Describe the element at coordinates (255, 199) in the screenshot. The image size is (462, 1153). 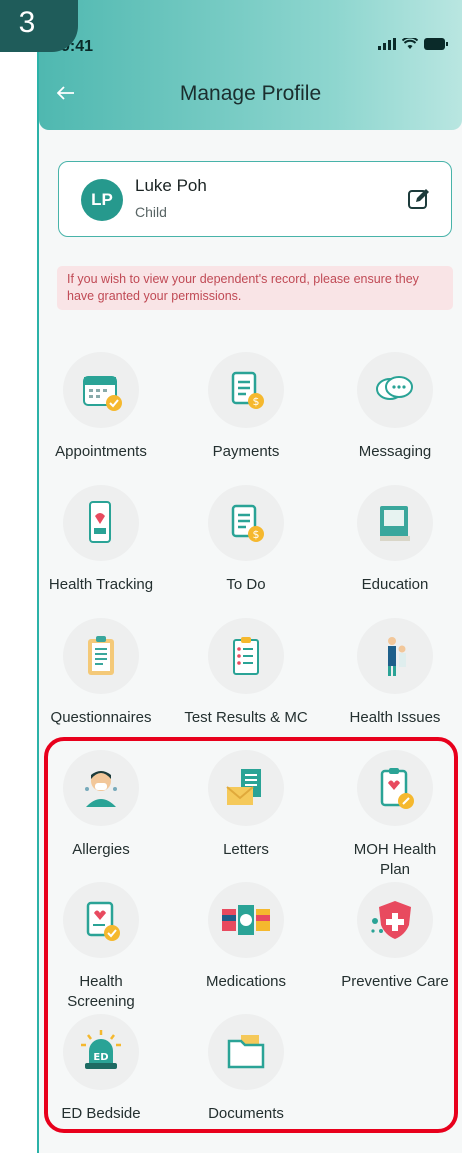
I see `profile-card: LP Luke Poh Child` at that location.